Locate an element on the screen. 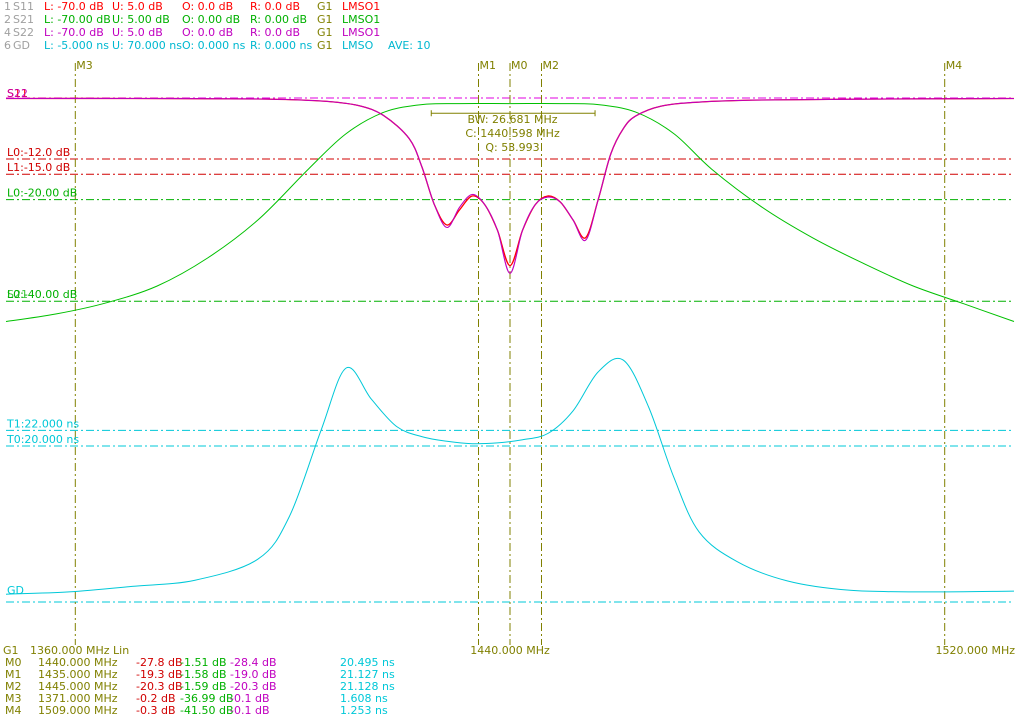 The width and height of the screenshot is (1020, 726). limit-label: L0:-12.0 dB is located at coordinates (38, 152).